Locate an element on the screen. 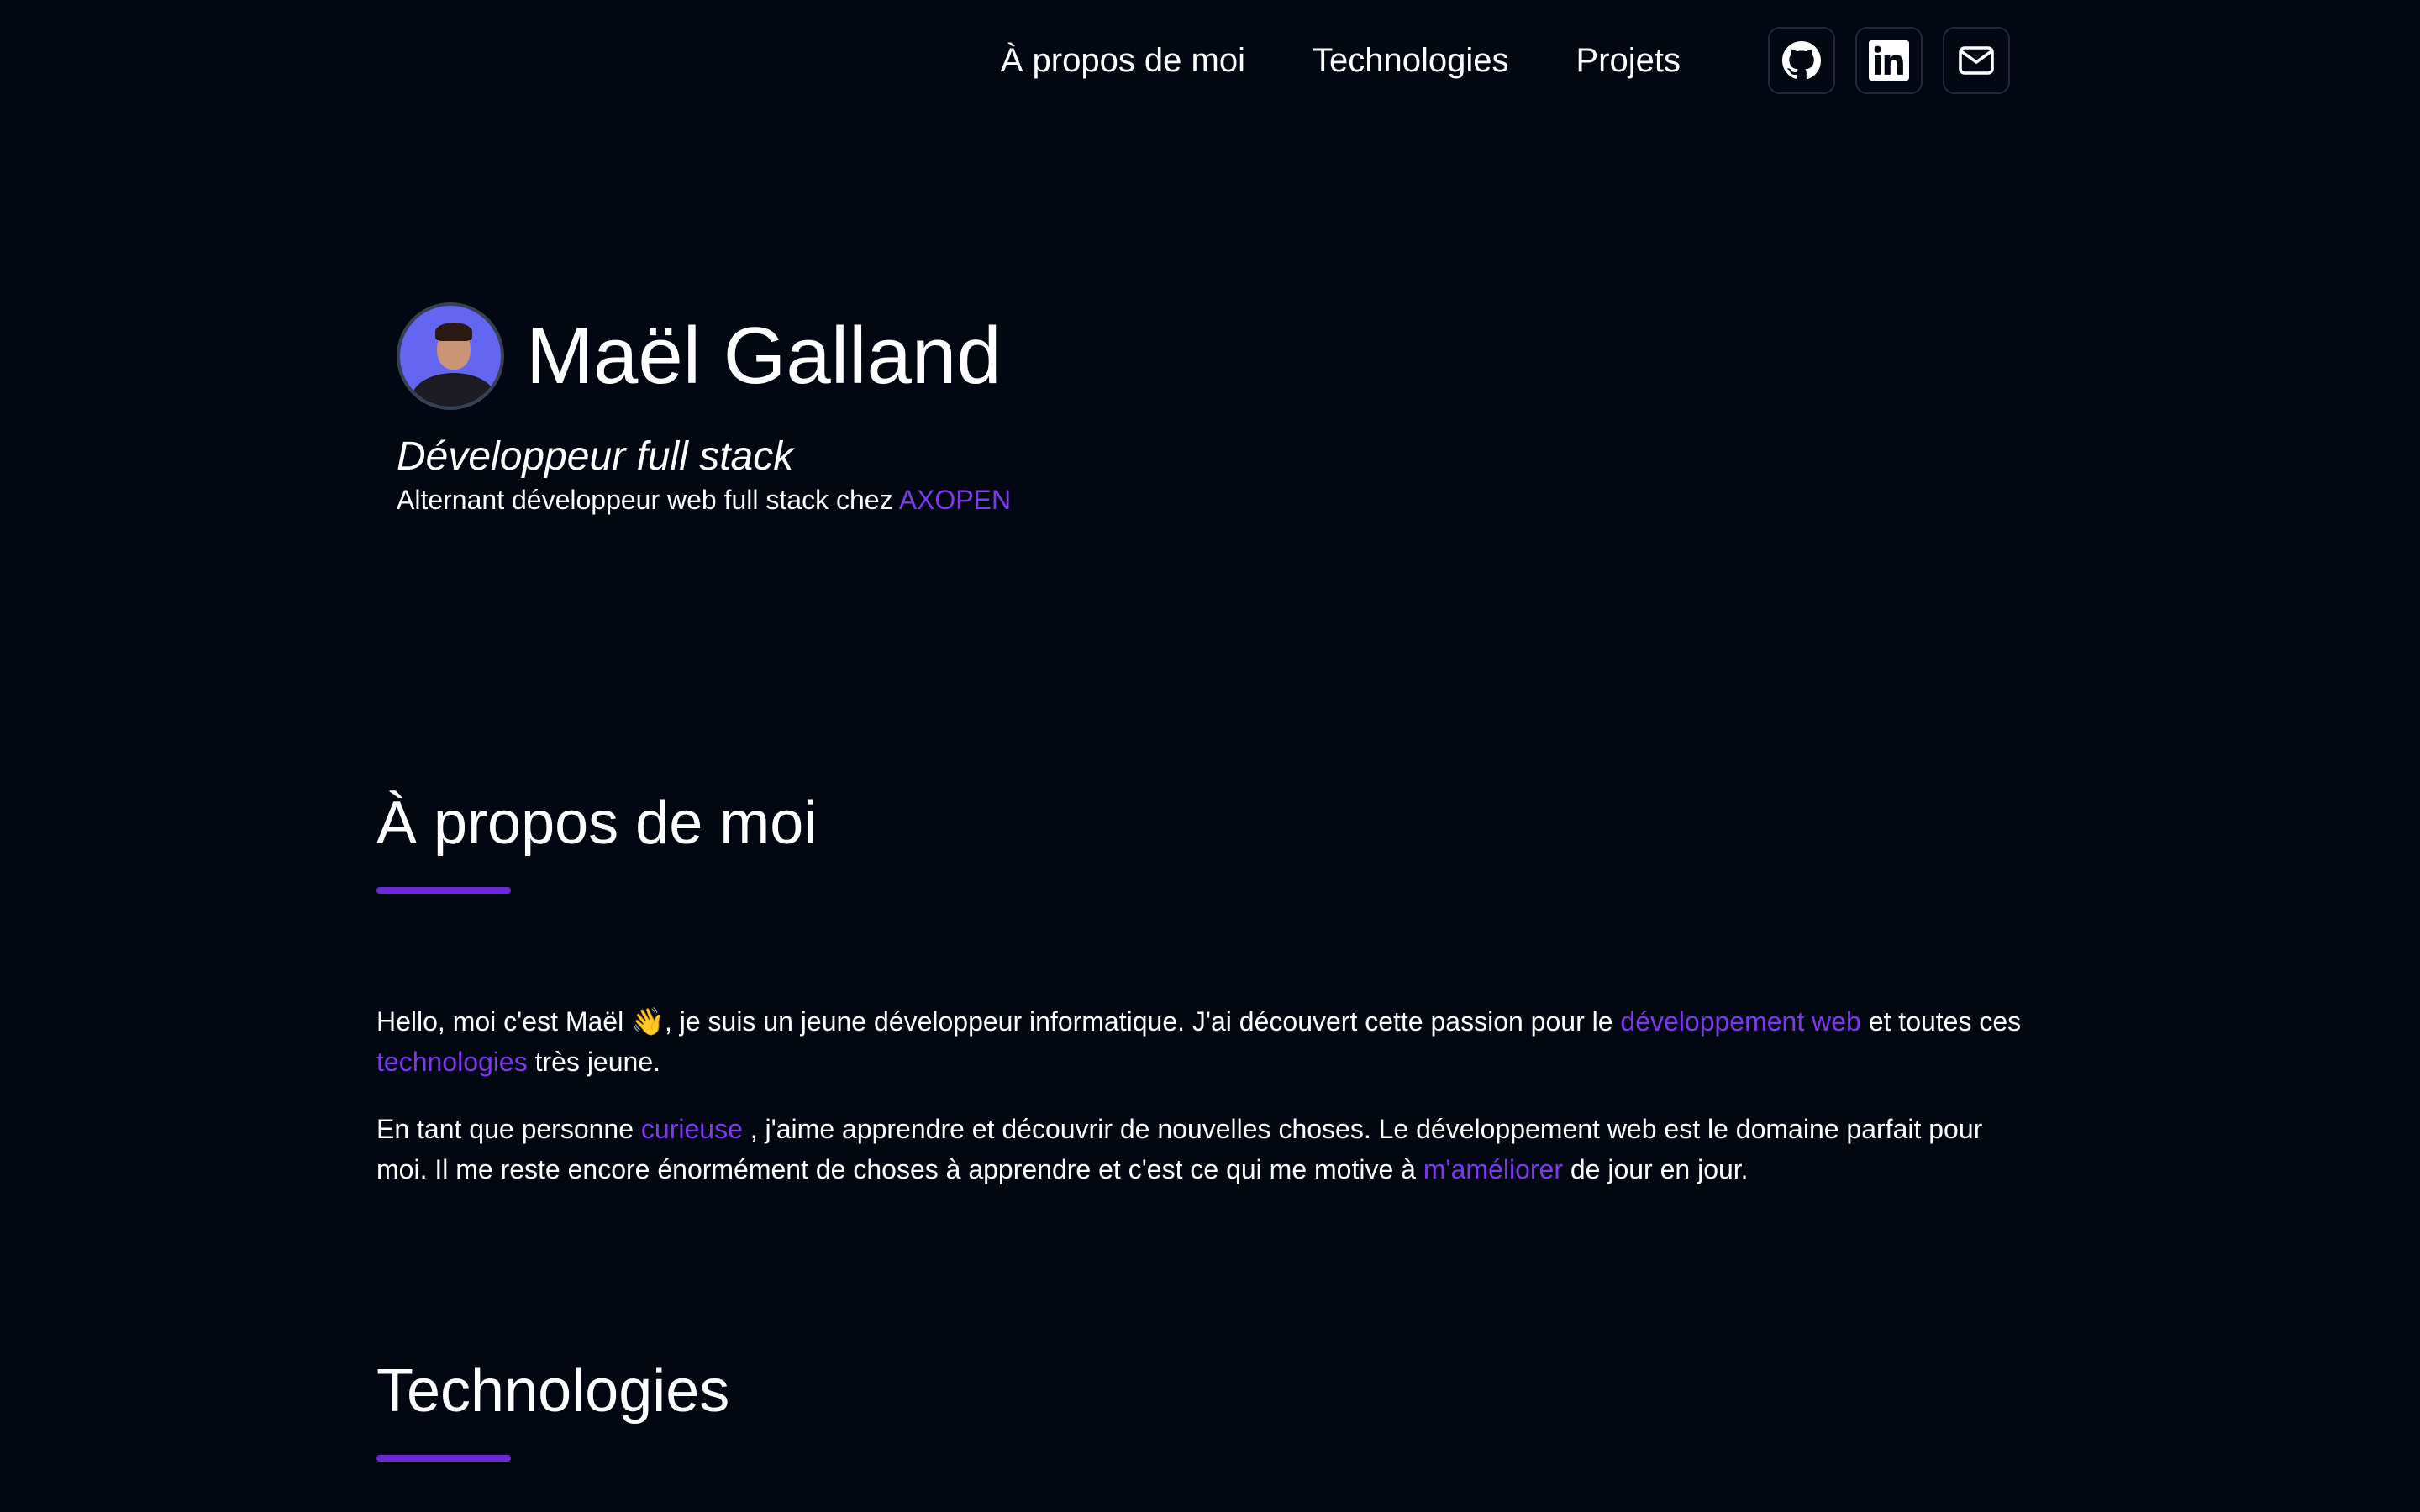  technologies-section: Technologies is located at coordinates (1199, 1411).